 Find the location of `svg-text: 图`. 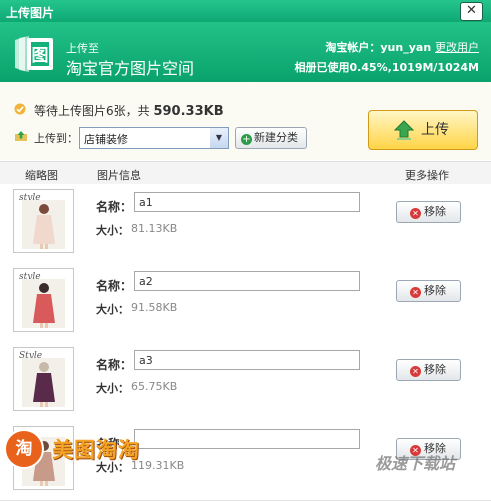

svg-text: 图 is located at coordinates (40, 56).